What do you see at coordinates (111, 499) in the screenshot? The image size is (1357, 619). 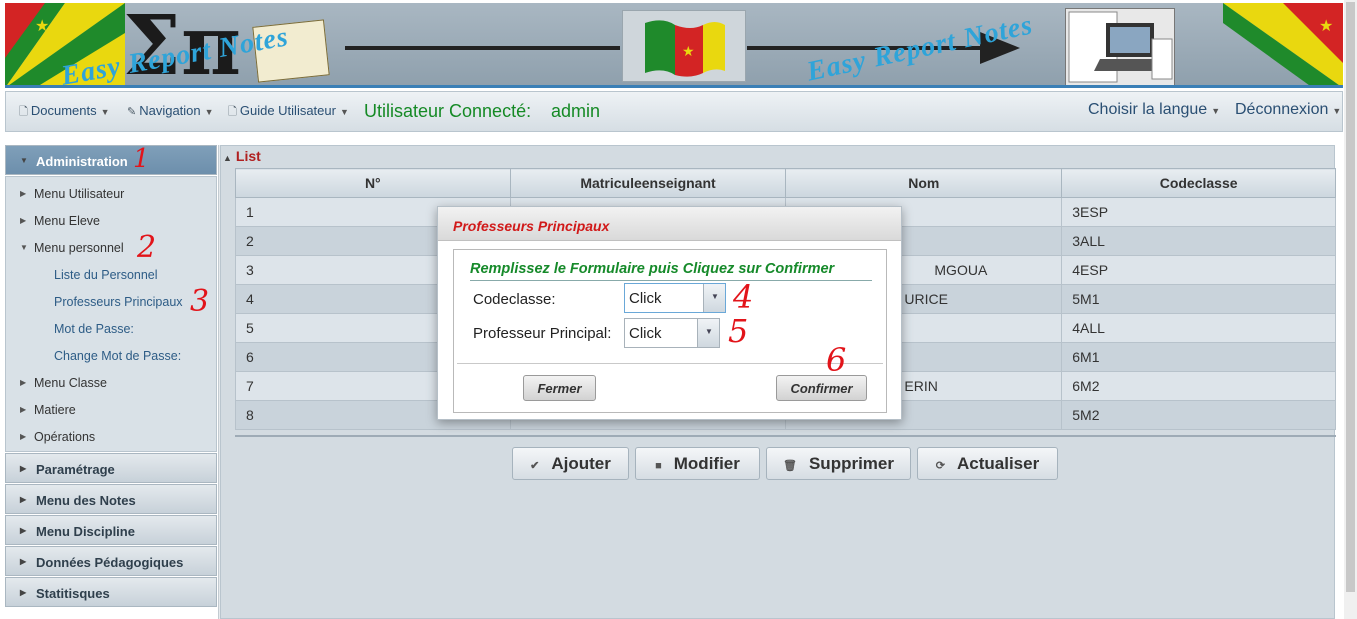 I see `accordion-menu-notes: ▶ Menu des Notes` at bounding box center [111, 499].